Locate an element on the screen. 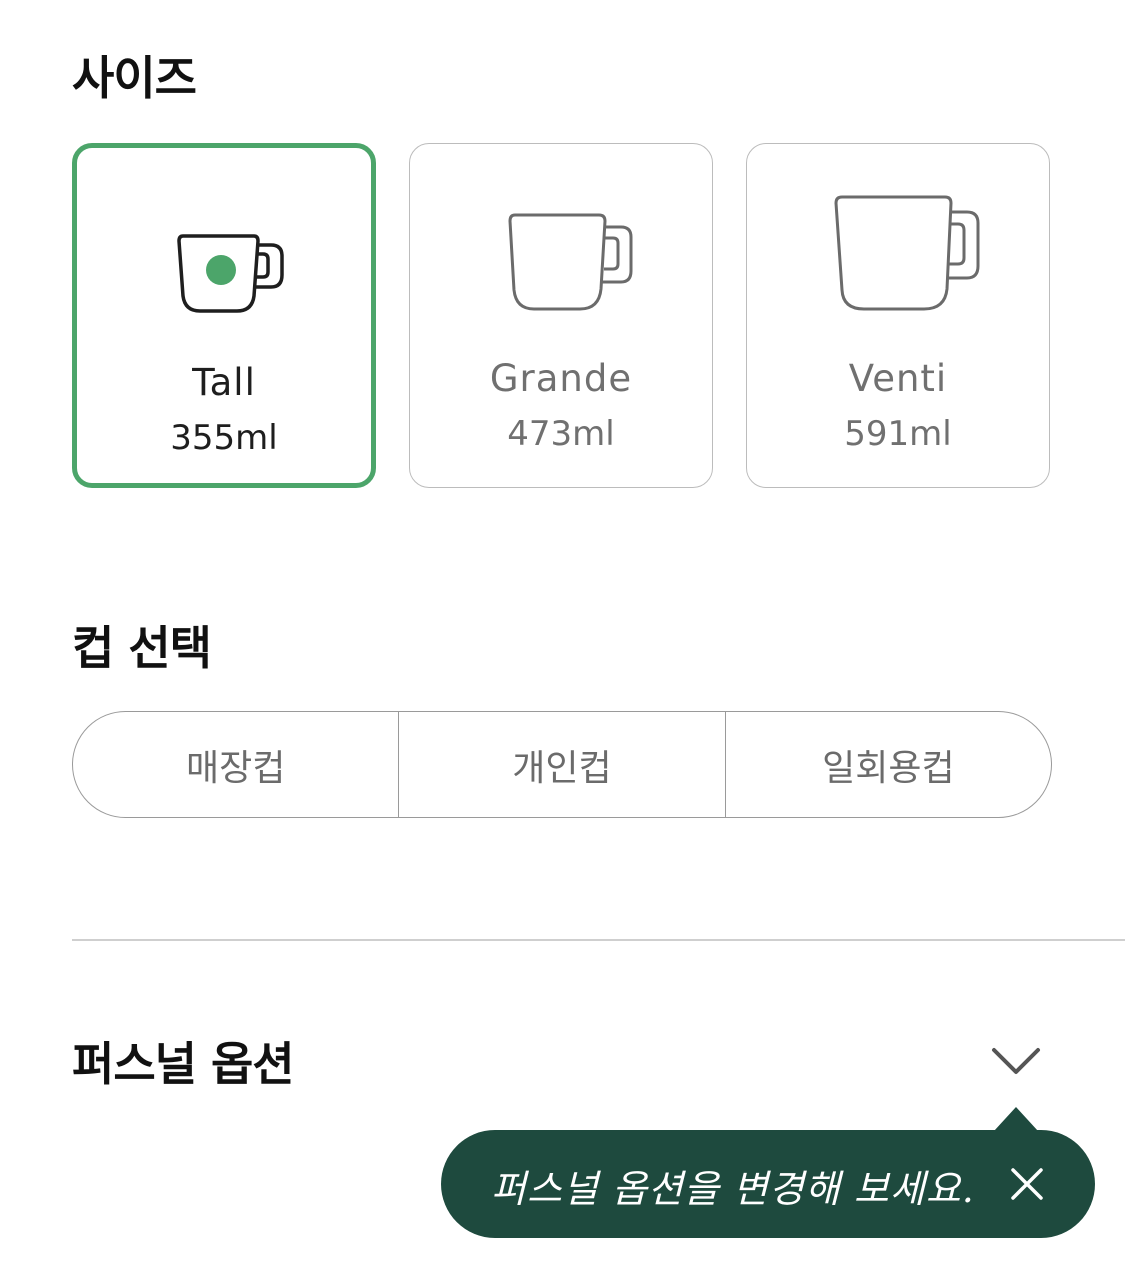 The width and height of the screenshot is (1125, 1281). personal-option-toggle: 퍼스널 옵션 is located at coordinates (562, 1065).